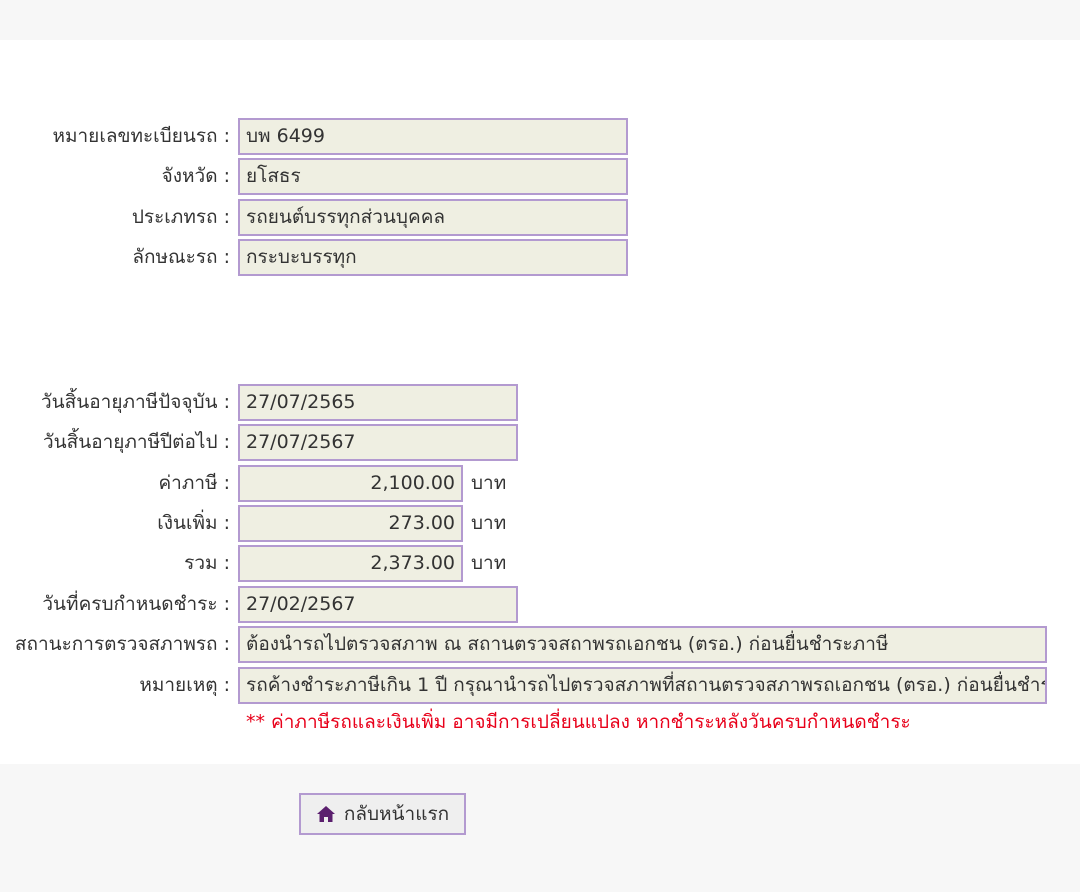 The image size is (1080, 892). I want to click on due-date-label: วันที่ครบกำหนดชำระ :, so click(136, 604).